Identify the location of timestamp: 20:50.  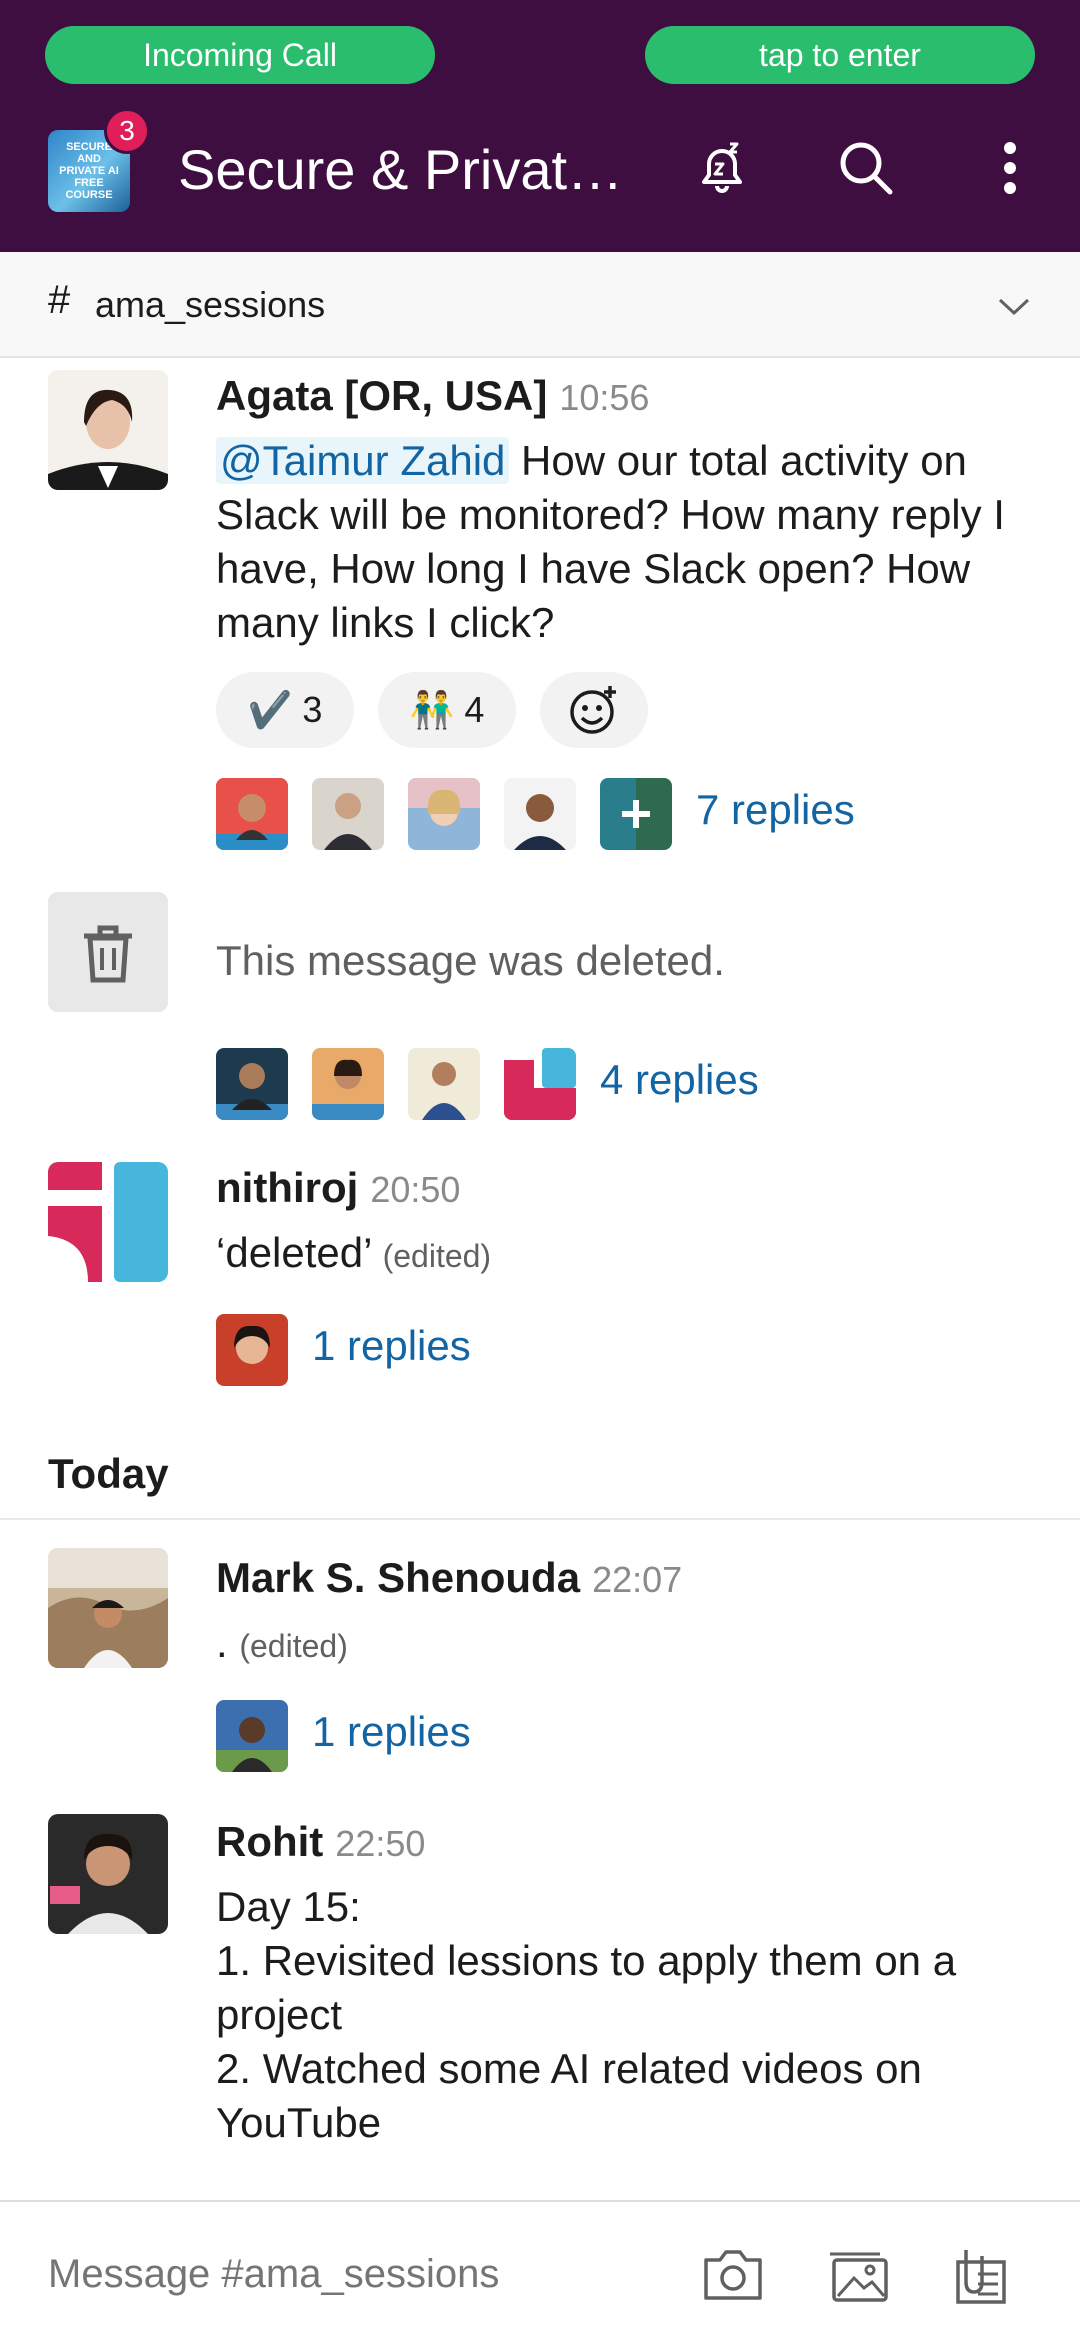
(415, 1189).